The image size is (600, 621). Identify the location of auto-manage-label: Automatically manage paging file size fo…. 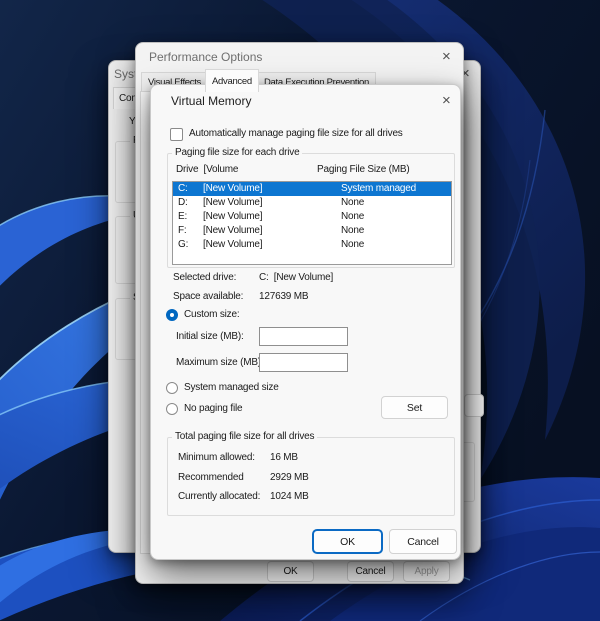
(296, 133).